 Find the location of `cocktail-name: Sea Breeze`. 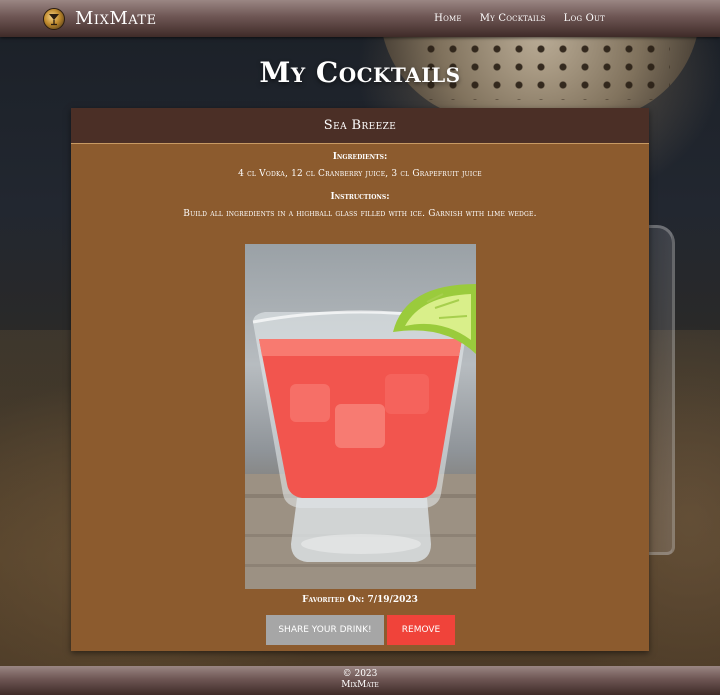

cocktail-name: Sea Breeze is located at coordinates (360, 126).